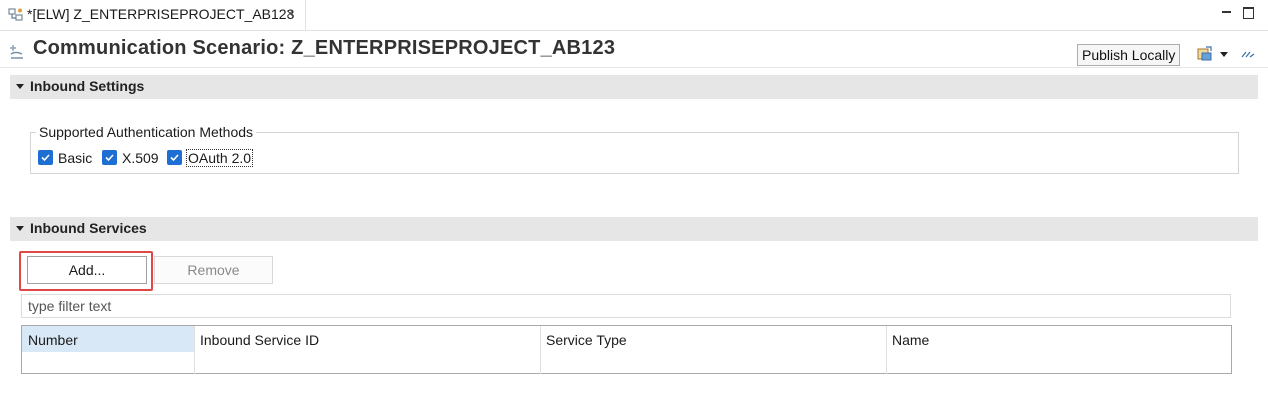  Describe the element at coordinates (367, 350) in the screenshot. I see `column-header-service-id: Inbound Service ID` at that location.